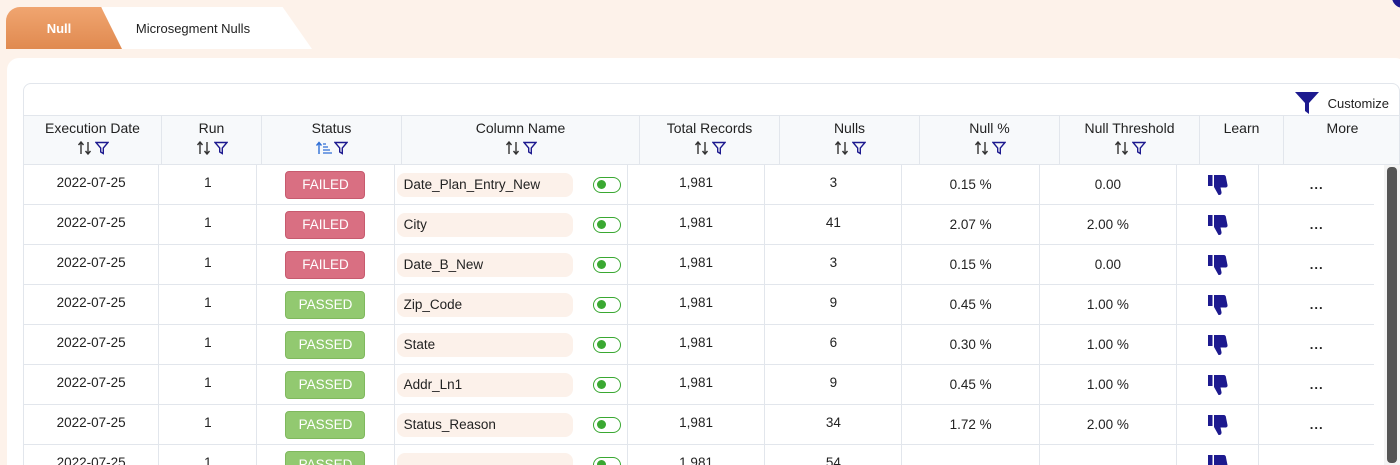  Describe the element at coordinates (484, 224) in the screenshot. I see `column-name-pill: City` at that location.